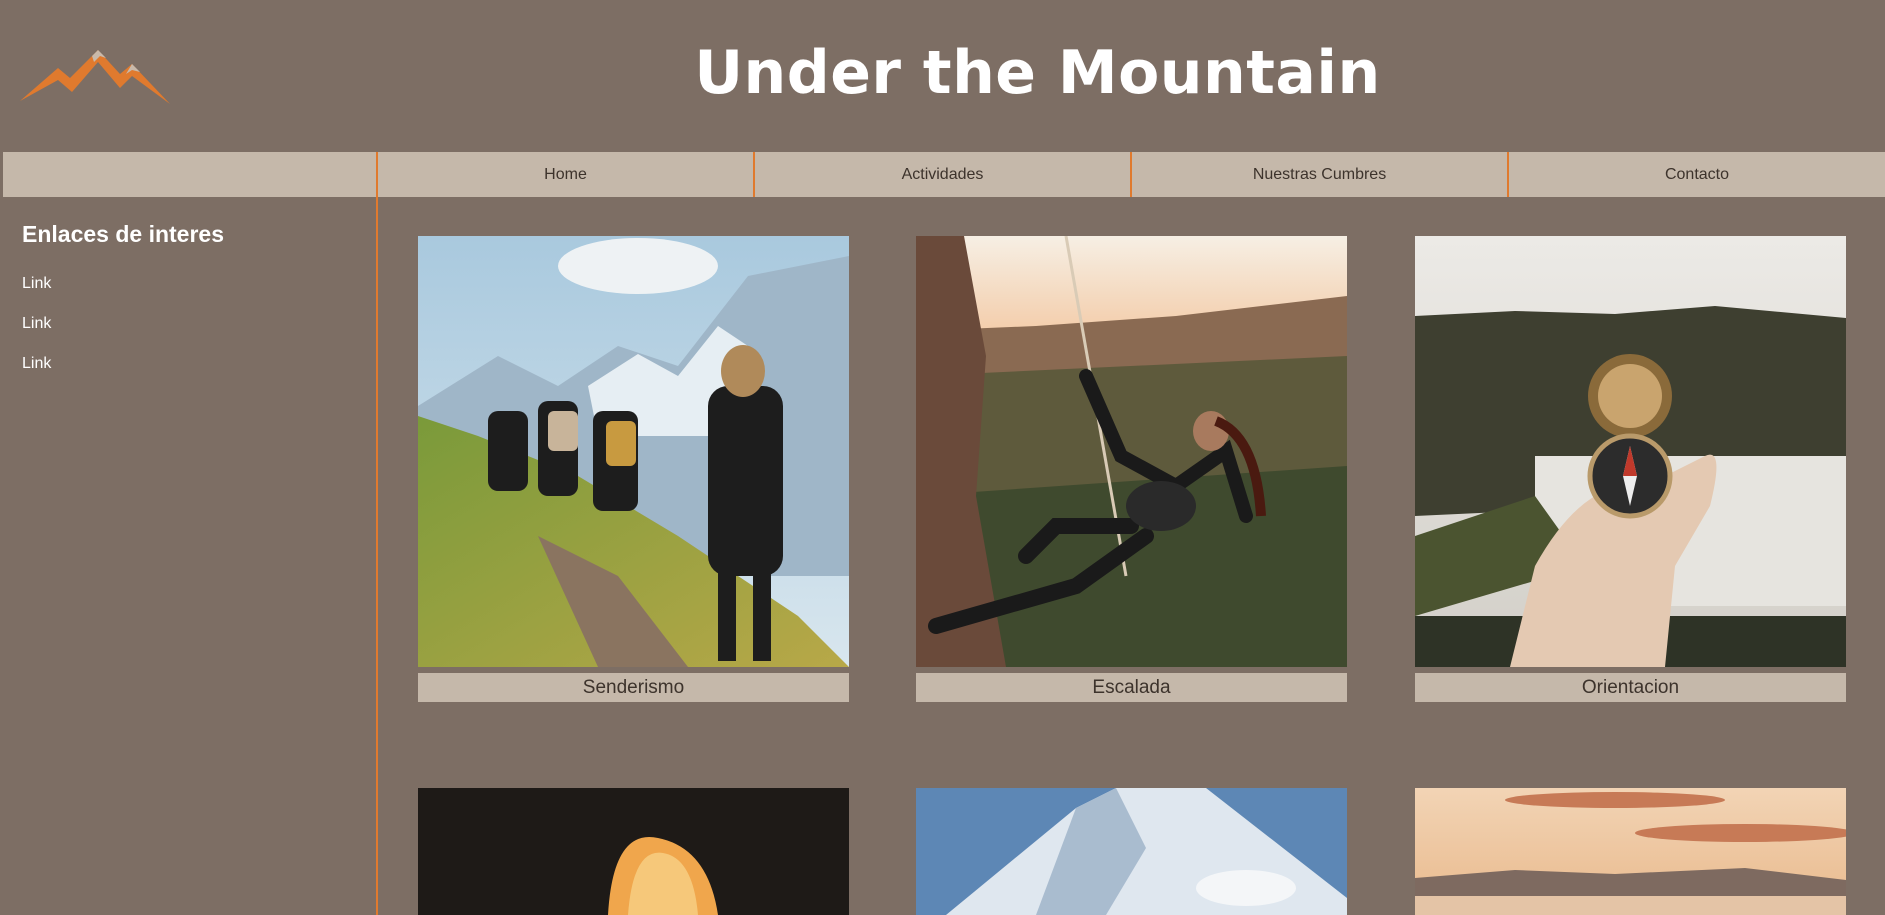  I want to click on card-label: Orientacion, so click(1630, 687).